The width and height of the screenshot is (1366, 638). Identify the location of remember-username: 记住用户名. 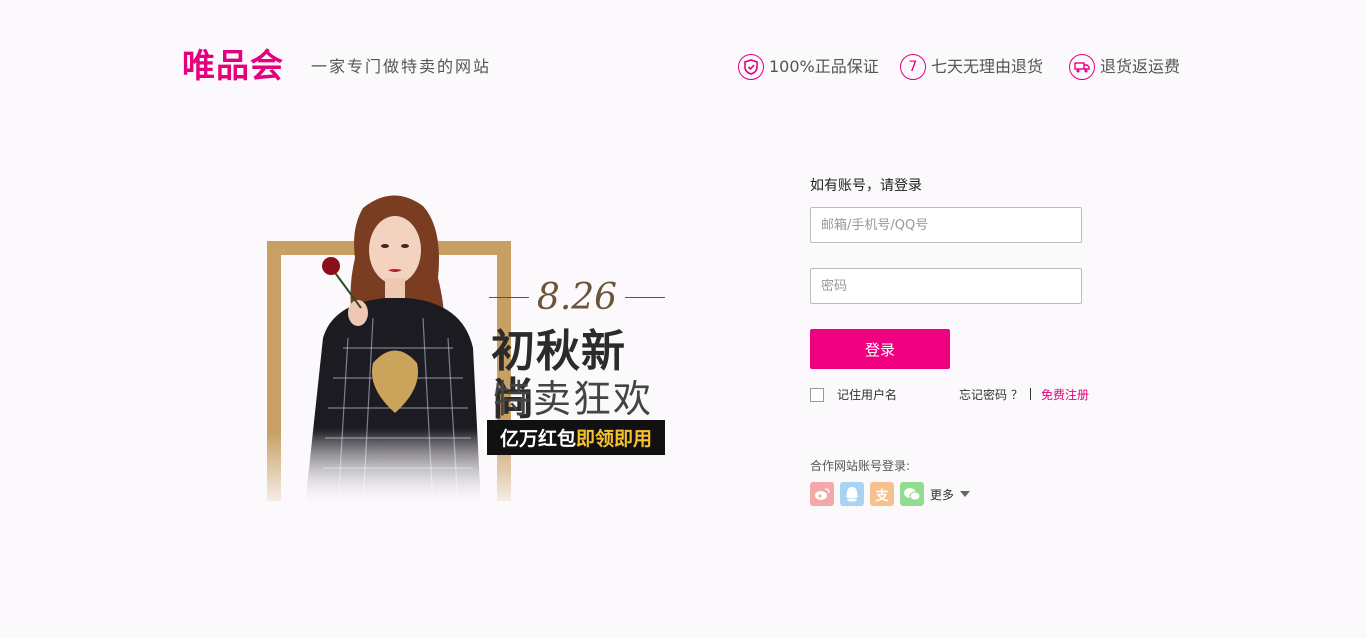
(853, 394).